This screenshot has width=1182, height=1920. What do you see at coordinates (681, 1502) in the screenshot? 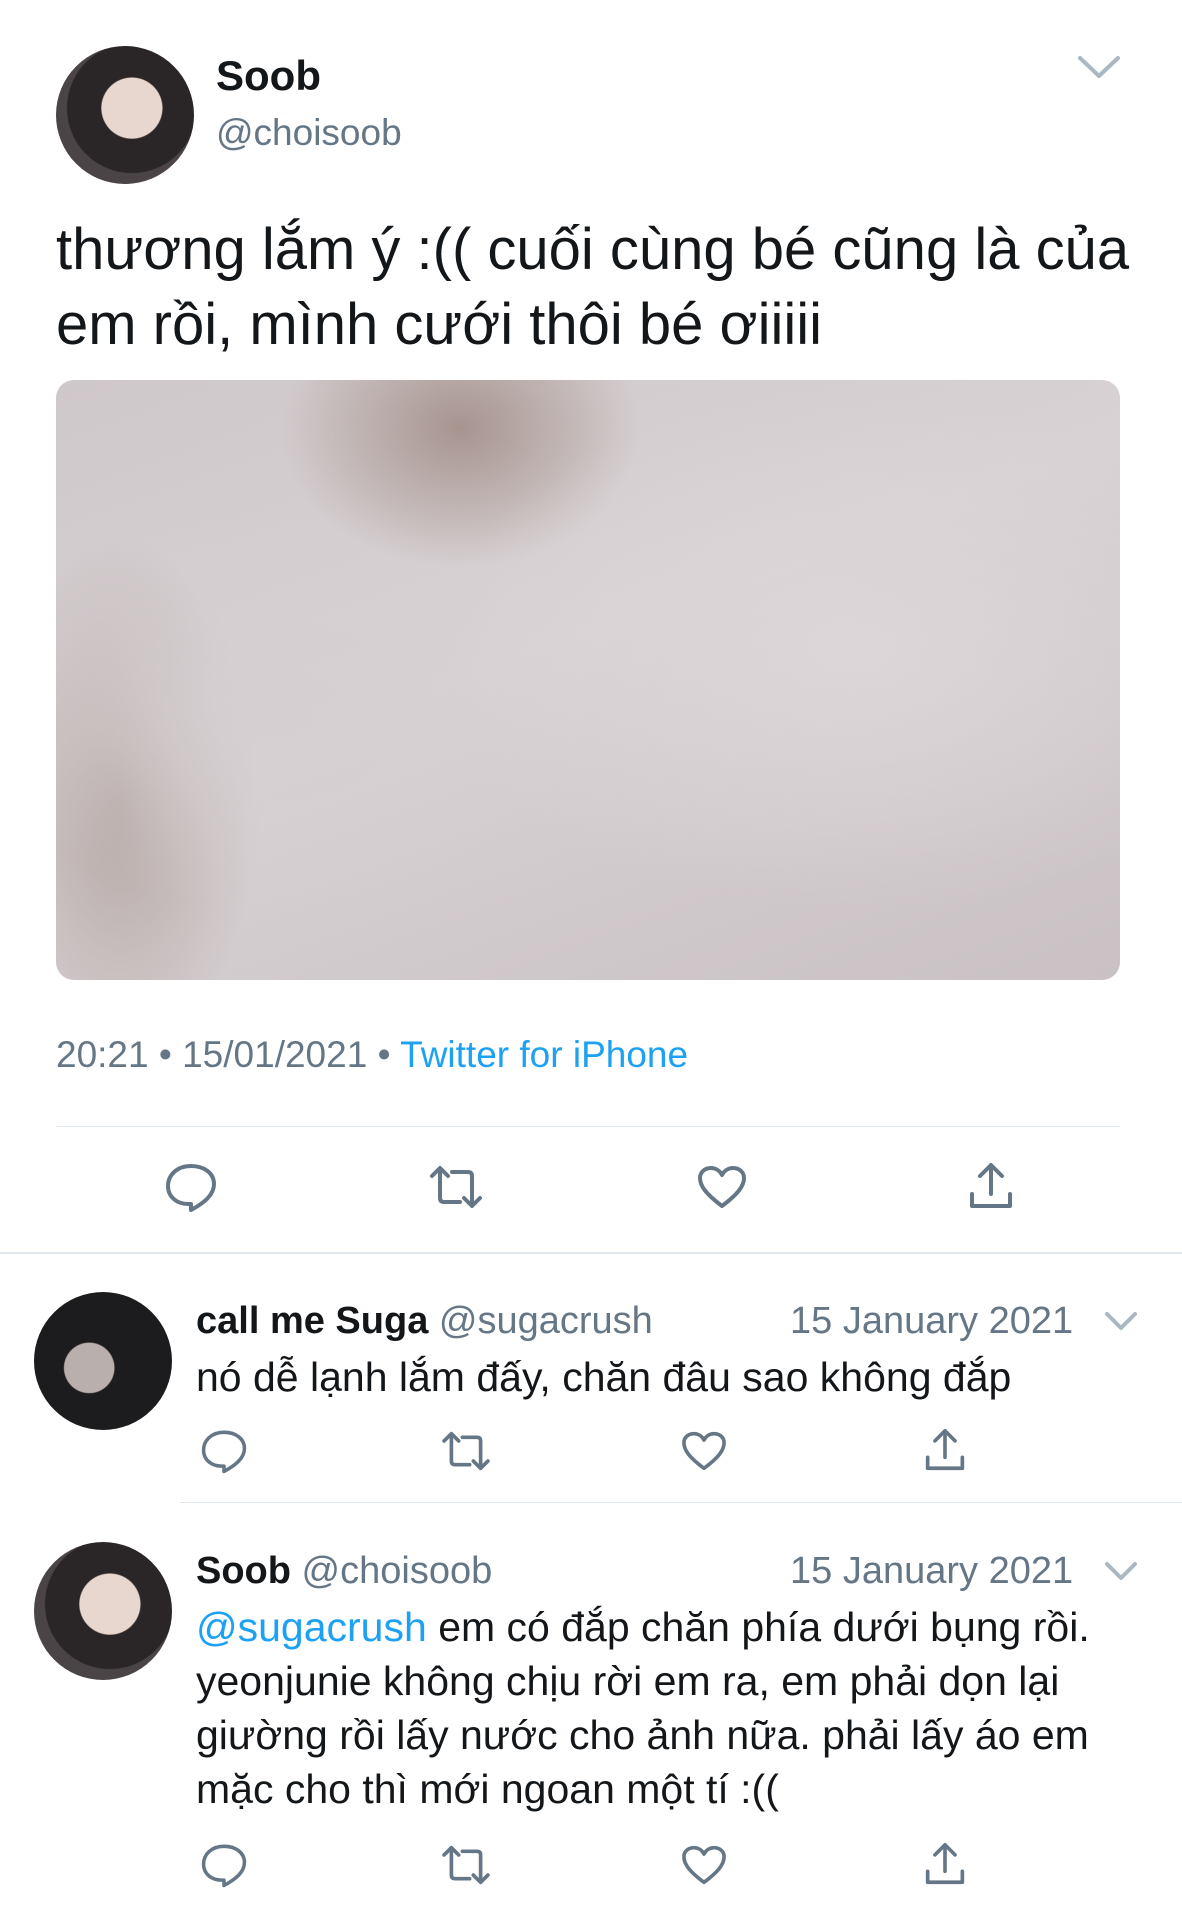
I see `reply-divider` at bounding box center [681, 1502].